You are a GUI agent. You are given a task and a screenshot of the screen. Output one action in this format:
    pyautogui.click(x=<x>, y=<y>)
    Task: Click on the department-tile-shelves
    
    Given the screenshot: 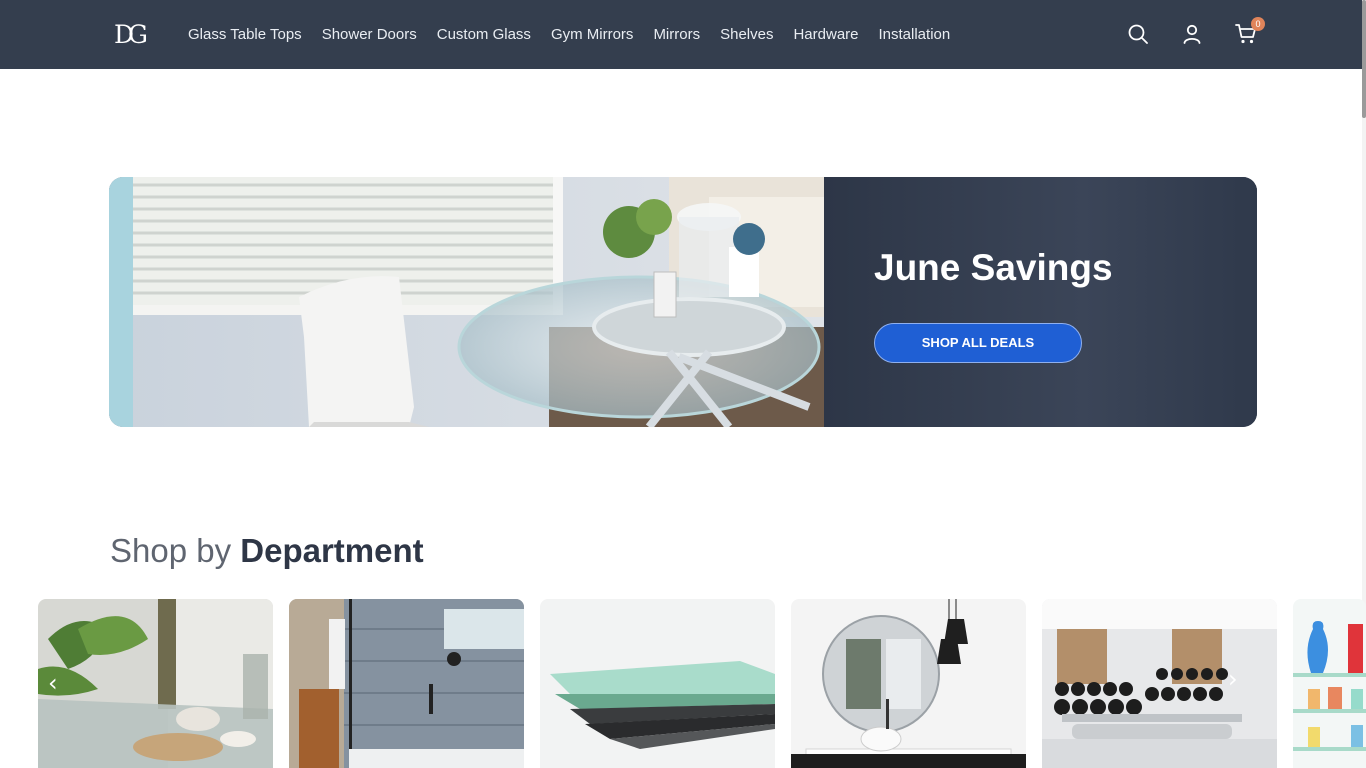 What is the action you would take?
    pyautogui.click(x=1329, y=683)
    